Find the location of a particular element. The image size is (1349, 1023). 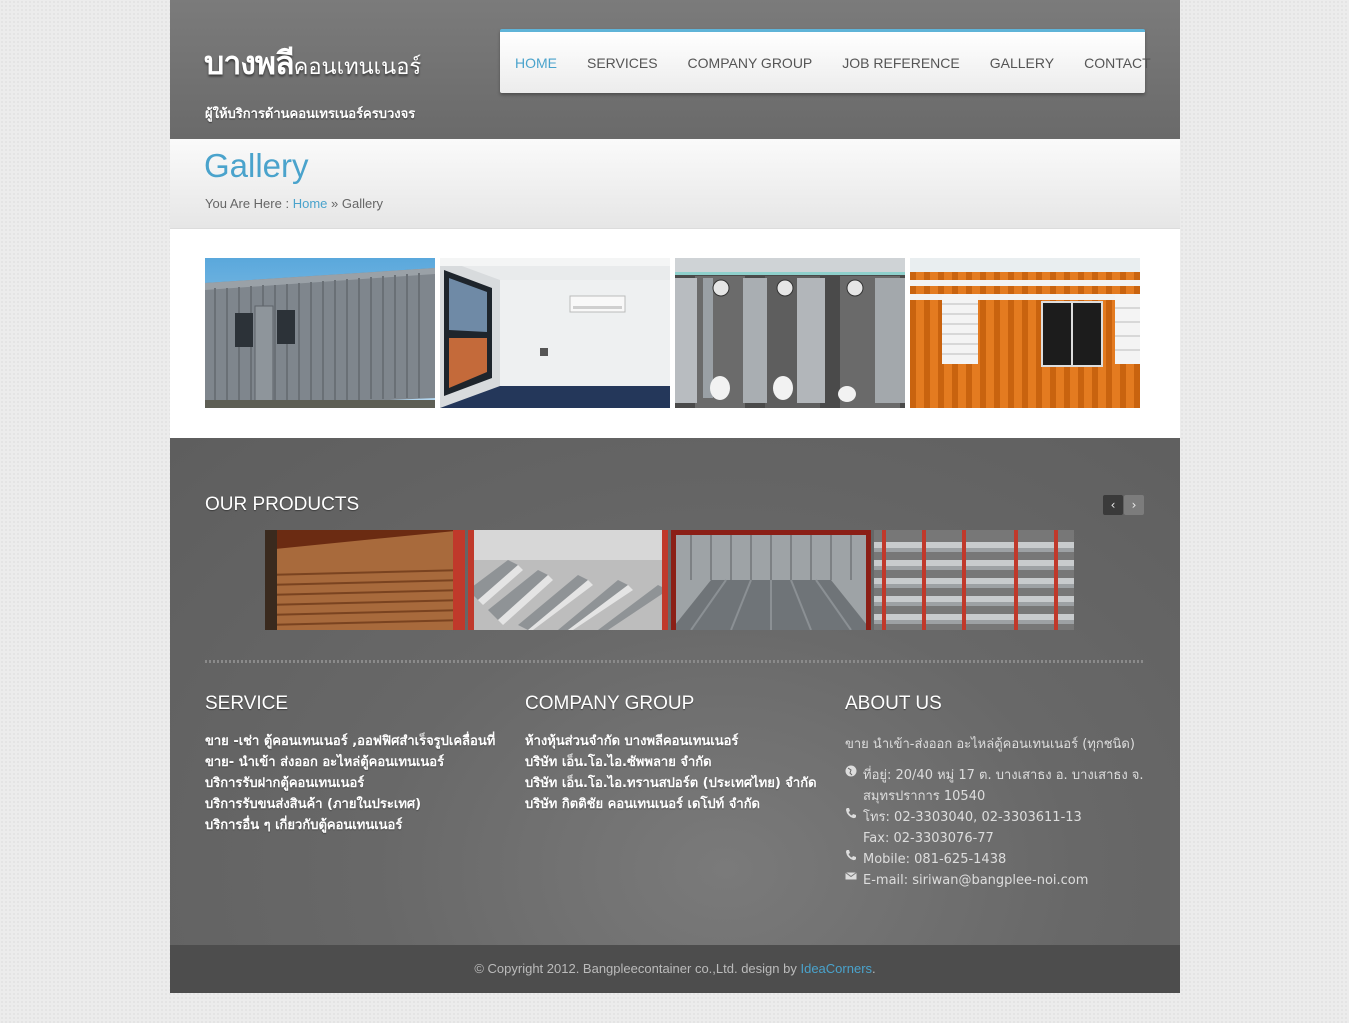

site-tagline: ผู้ให้บริการด้านคอนเทรเนอร์ครบวงจร is located at coordinates (310, 114).